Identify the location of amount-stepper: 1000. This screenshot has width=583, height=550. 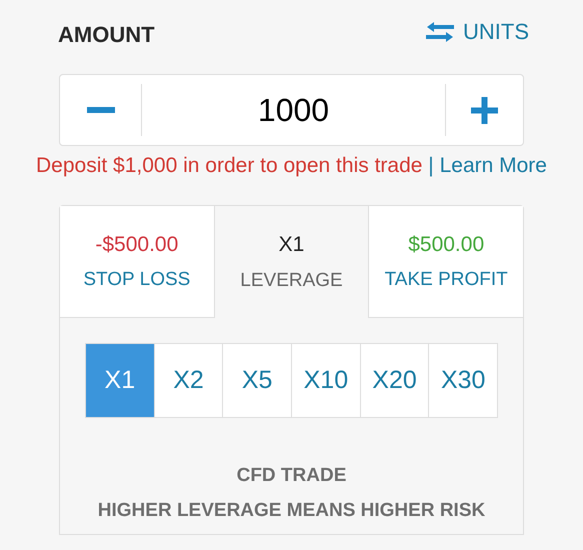
(291, 110).